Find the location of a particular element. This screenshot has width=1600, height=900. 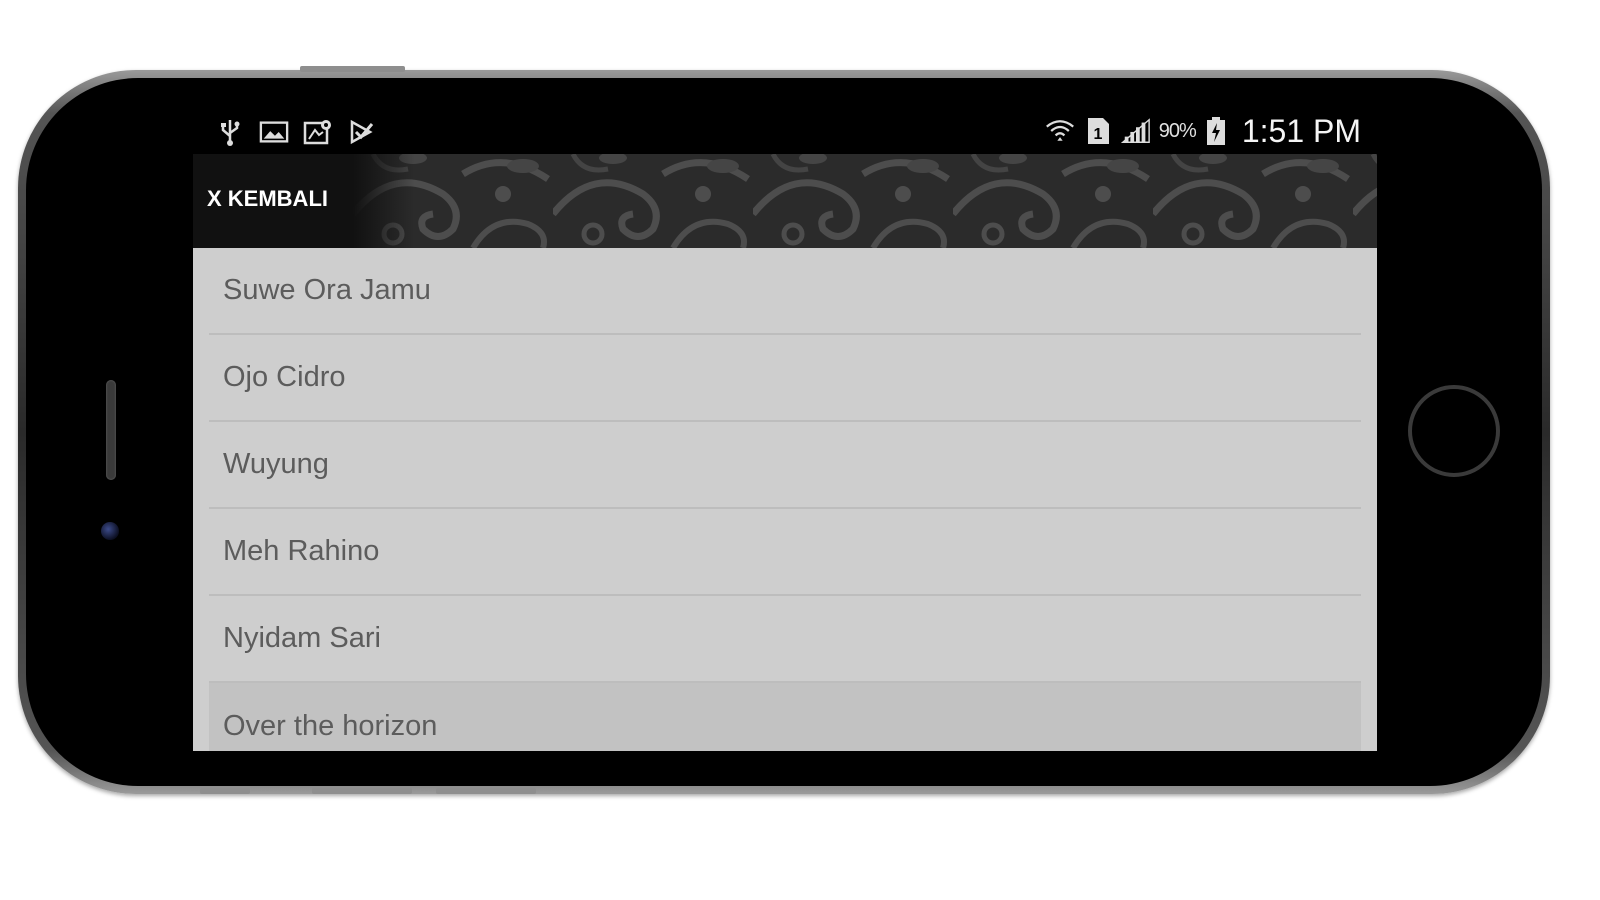

back-button-label: X KEMBALI is located at coordinates (267, 198).